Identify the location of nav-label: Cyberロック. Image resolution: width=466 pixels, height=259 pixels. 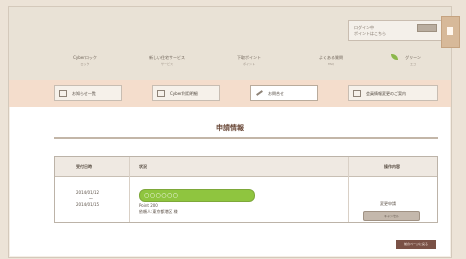
(85, 57).